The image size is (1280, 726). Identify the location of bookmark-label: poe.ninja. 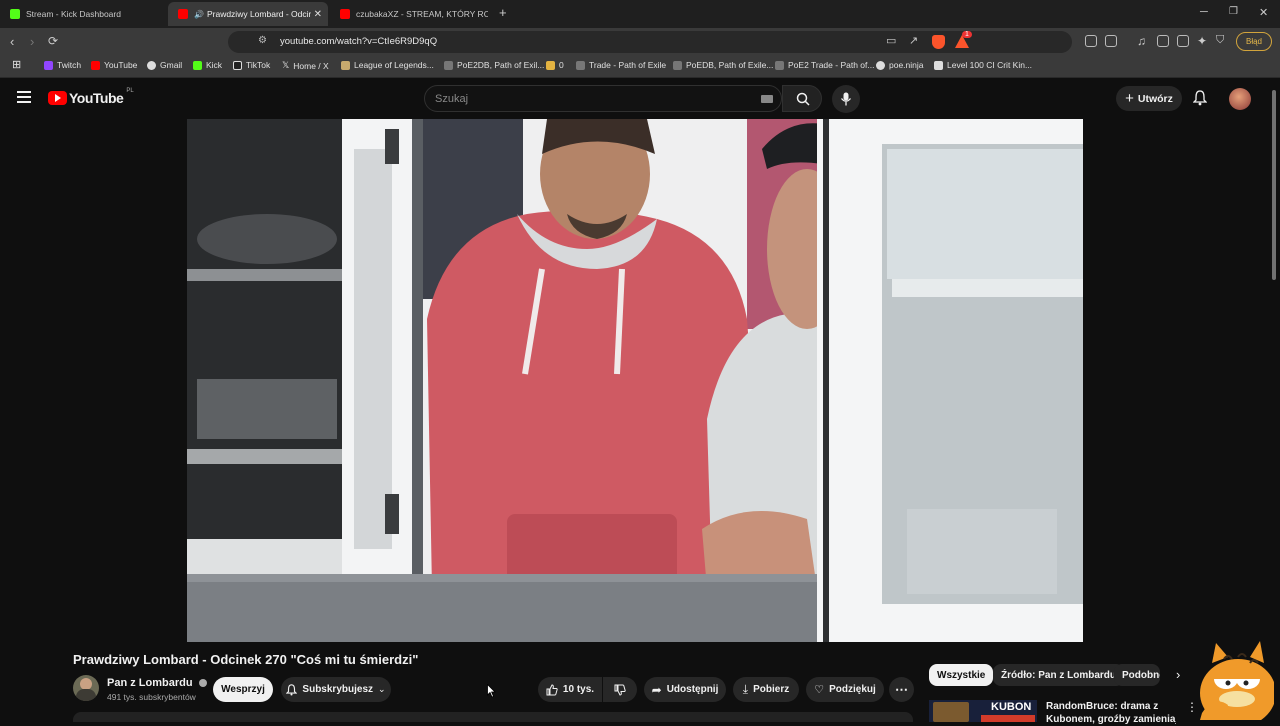
(906, 65).